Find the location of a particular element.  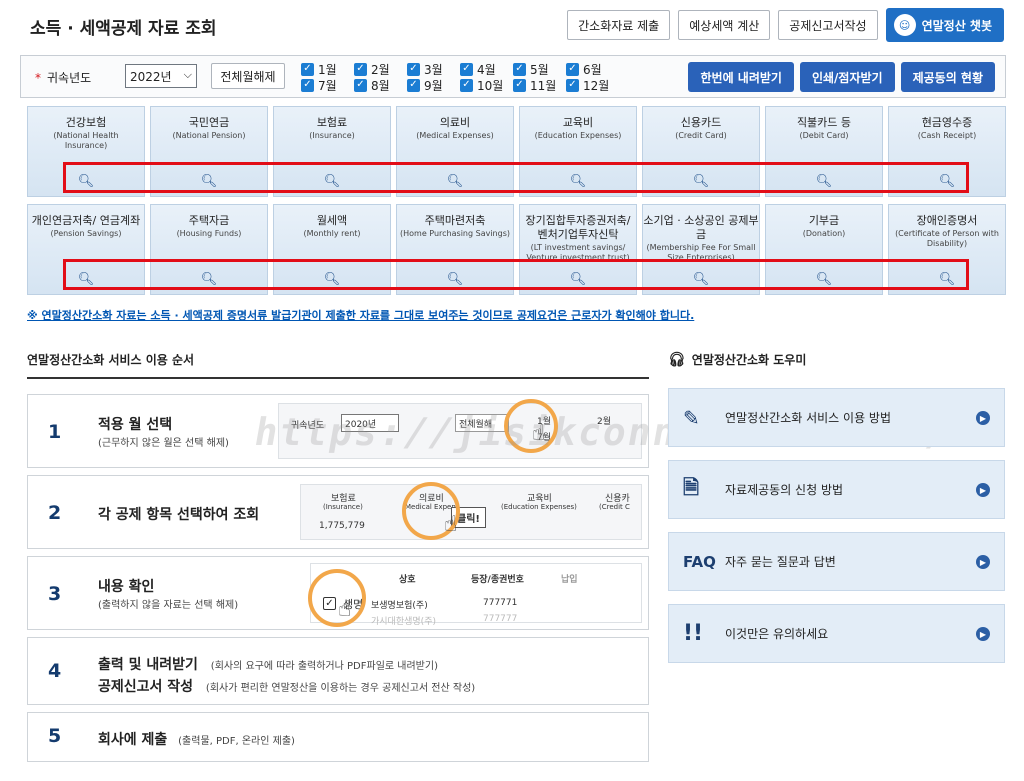

top-actions: 간소화자료 제출 예상세액 계산 공제신고서작성 ☺ 연말정산 챗봇 is located at coordinates (785, 25).